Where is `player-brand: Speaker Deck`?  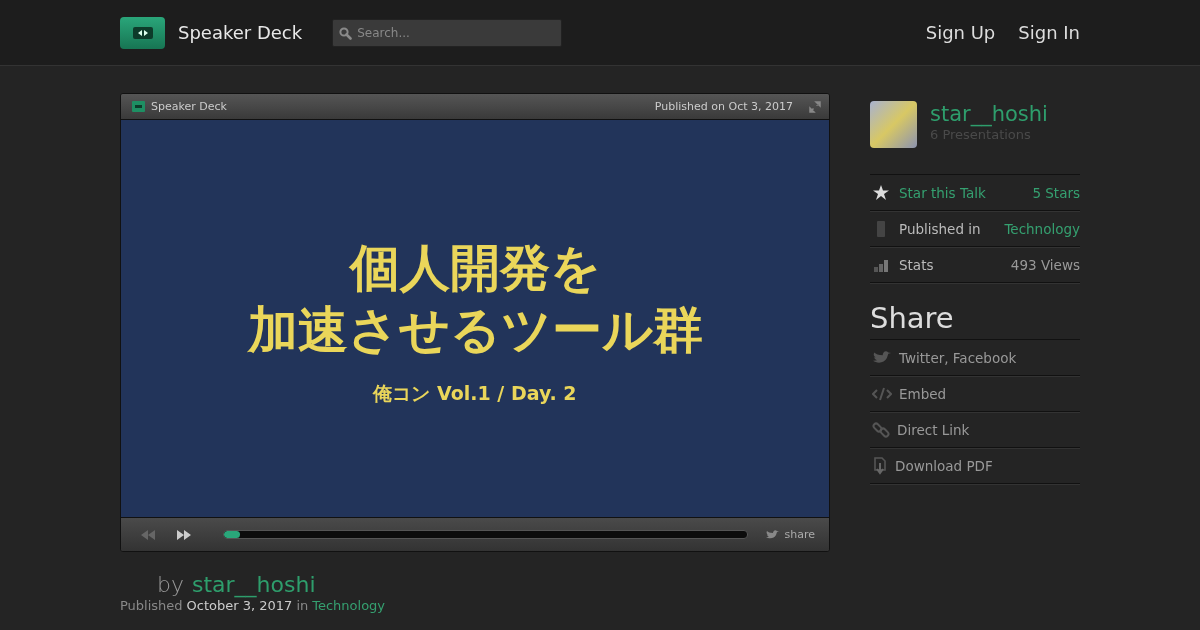 player-brand: Speaker Deck is located at coordinates (189, 106).